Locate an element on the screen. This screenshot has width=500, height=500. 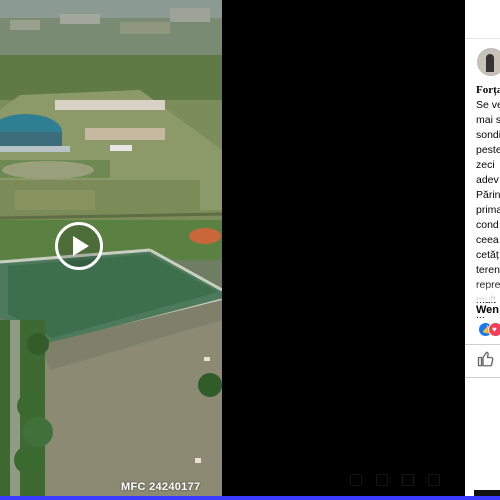
thumbs-up-icon is located at coordinates (485, 359).